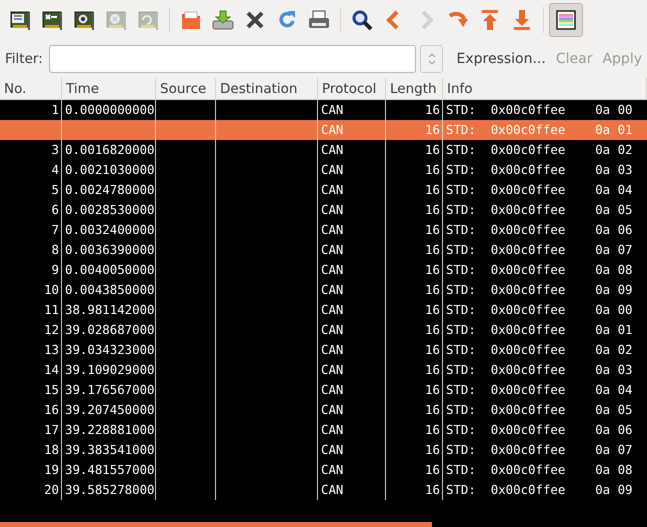  I want to click on column-header: Length, so click(414, 89).